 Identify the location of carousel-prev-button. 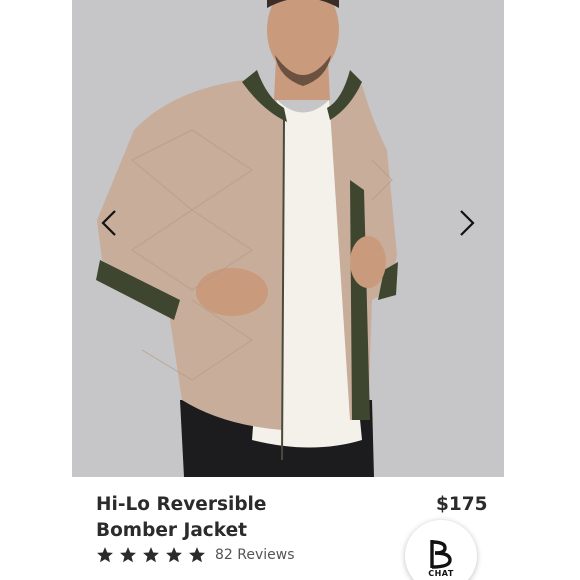
(109, 223).